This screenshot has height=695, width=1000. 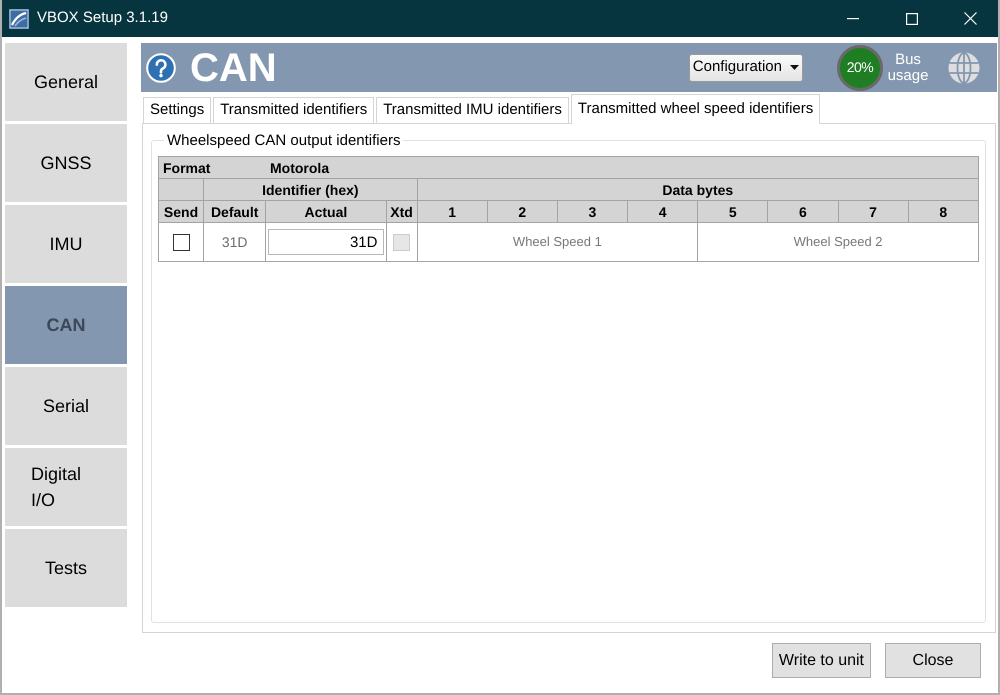 What do you see at coordinates (300, 167) in the screenshot?
I see `format-value: Motorola` at bounding box center [300, 167].